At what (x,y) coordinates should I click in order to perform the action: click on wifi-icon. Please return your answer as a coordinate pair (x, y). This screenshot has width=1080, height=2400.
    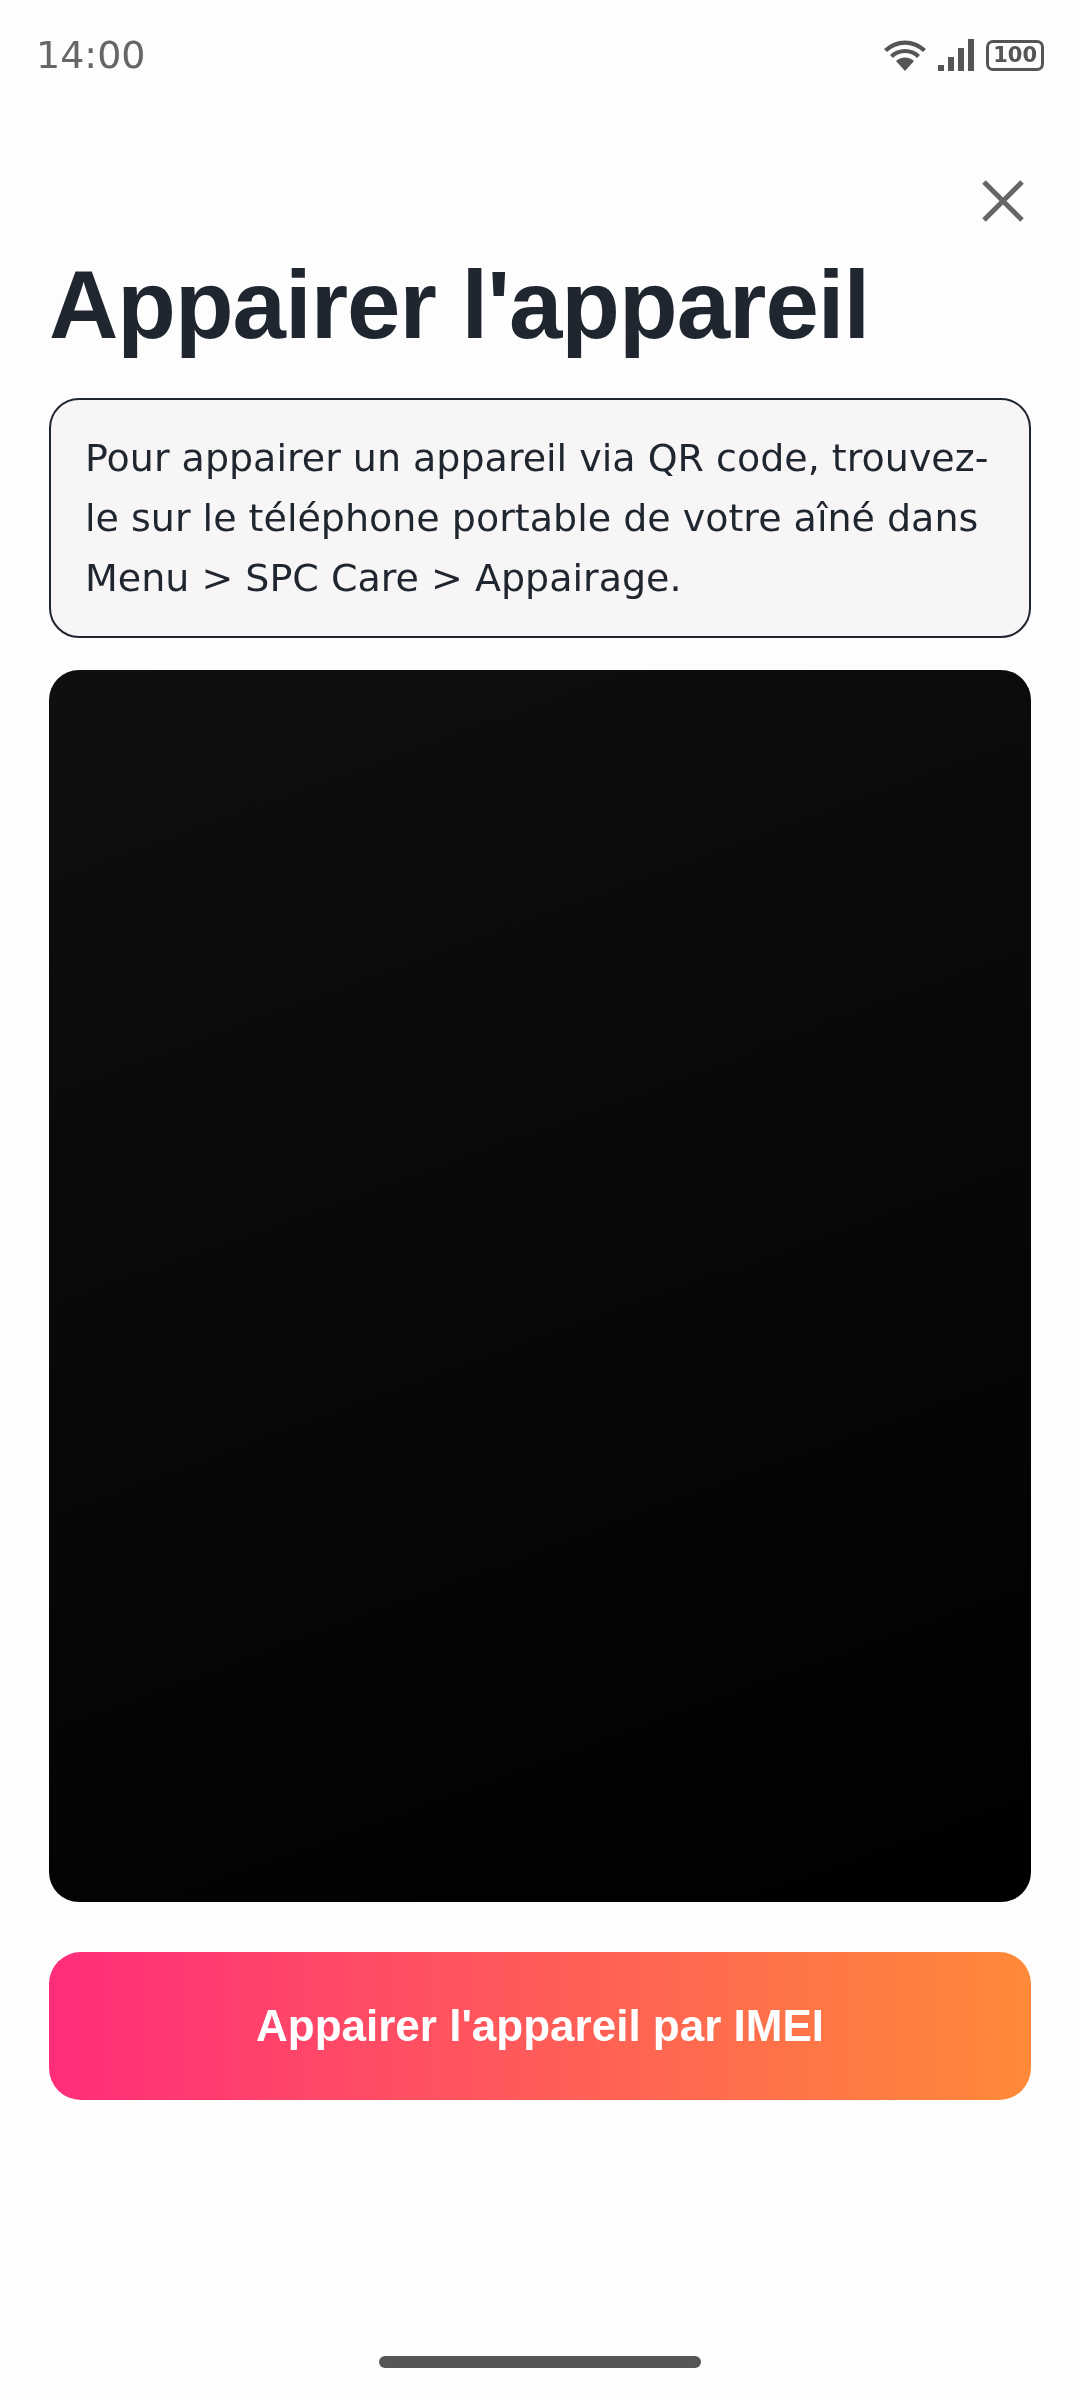
    Looking at the image, I should click on (905, 55).